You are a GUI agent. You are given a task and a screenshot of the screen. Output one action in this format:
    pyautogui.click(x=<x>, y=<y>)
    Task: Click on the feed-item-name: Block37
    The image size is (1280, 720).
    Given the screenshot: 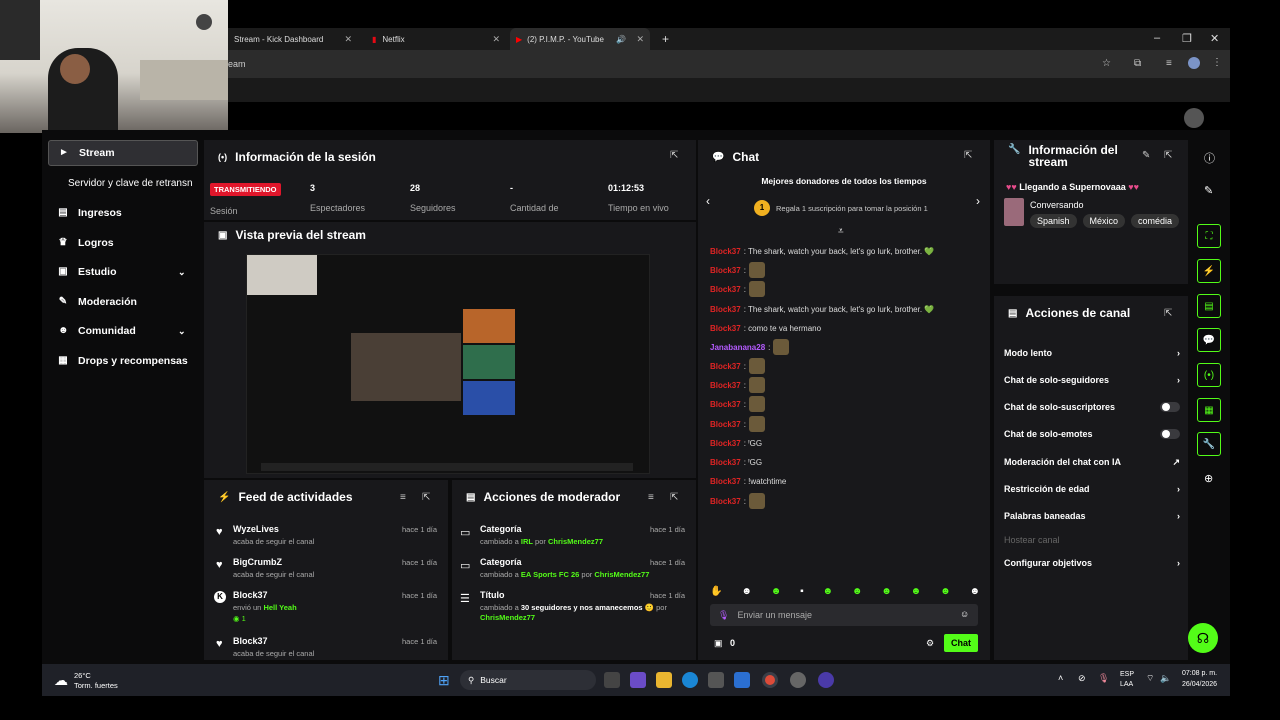 What is the action you would take?
    pyautogui.click(x=250, y=641)
    